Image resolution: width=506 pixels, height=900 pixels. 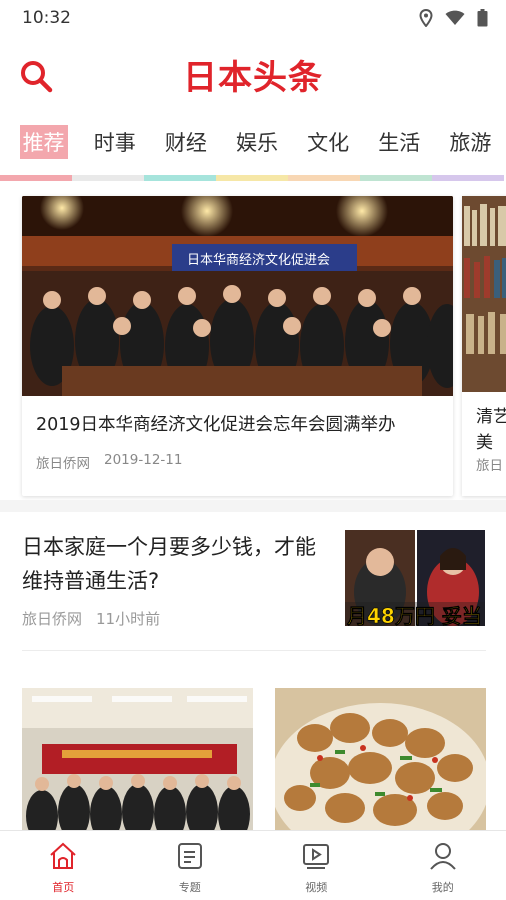 I want to click on news-time: 11小时前, so click(x=128, y=619).